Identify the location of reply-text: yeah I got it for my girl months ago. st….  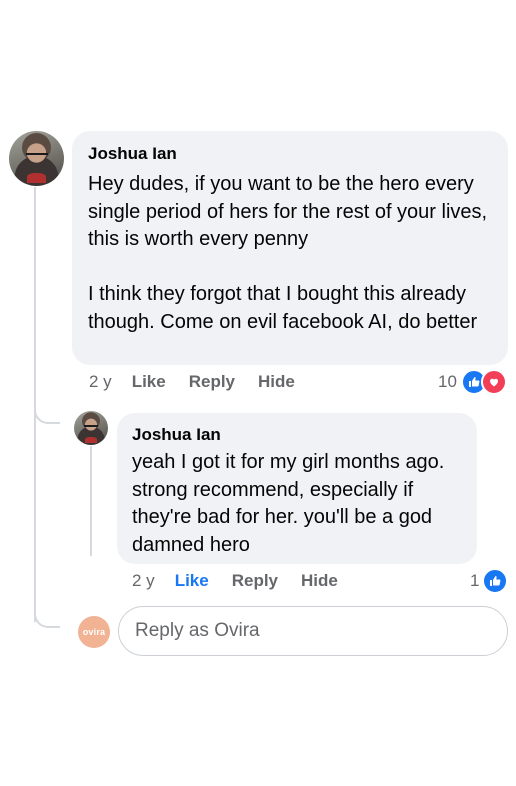
(288, 503).